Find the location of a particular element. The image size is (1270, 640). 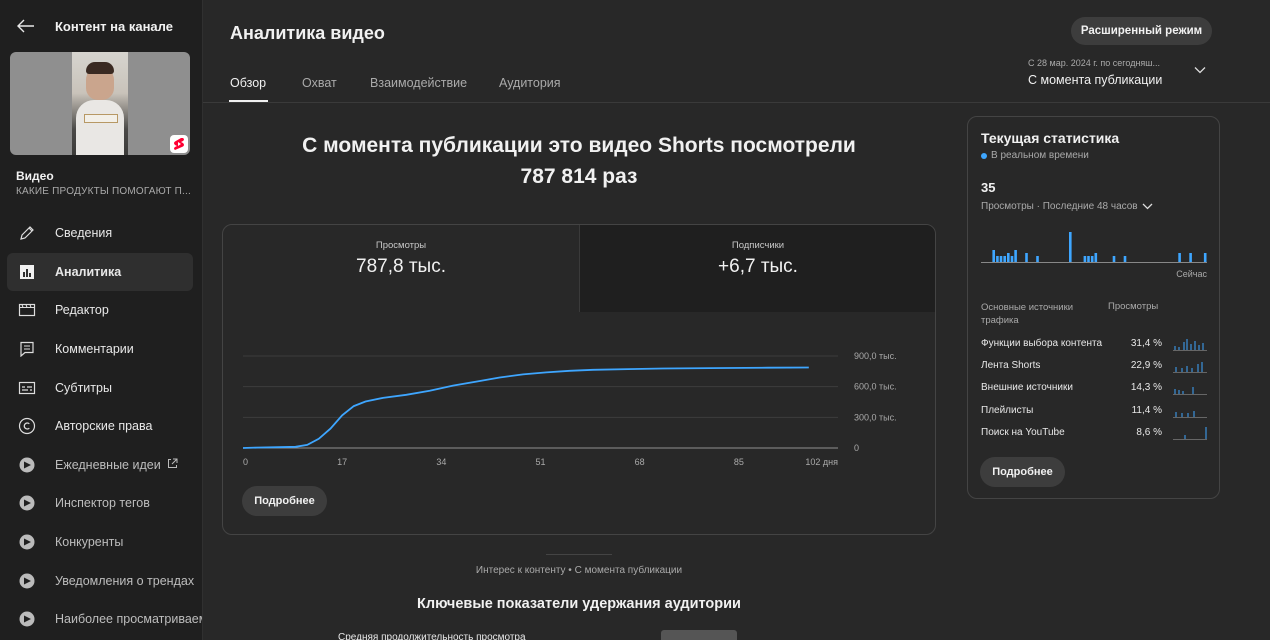

comments-icon is located at coordinates (27, 349).